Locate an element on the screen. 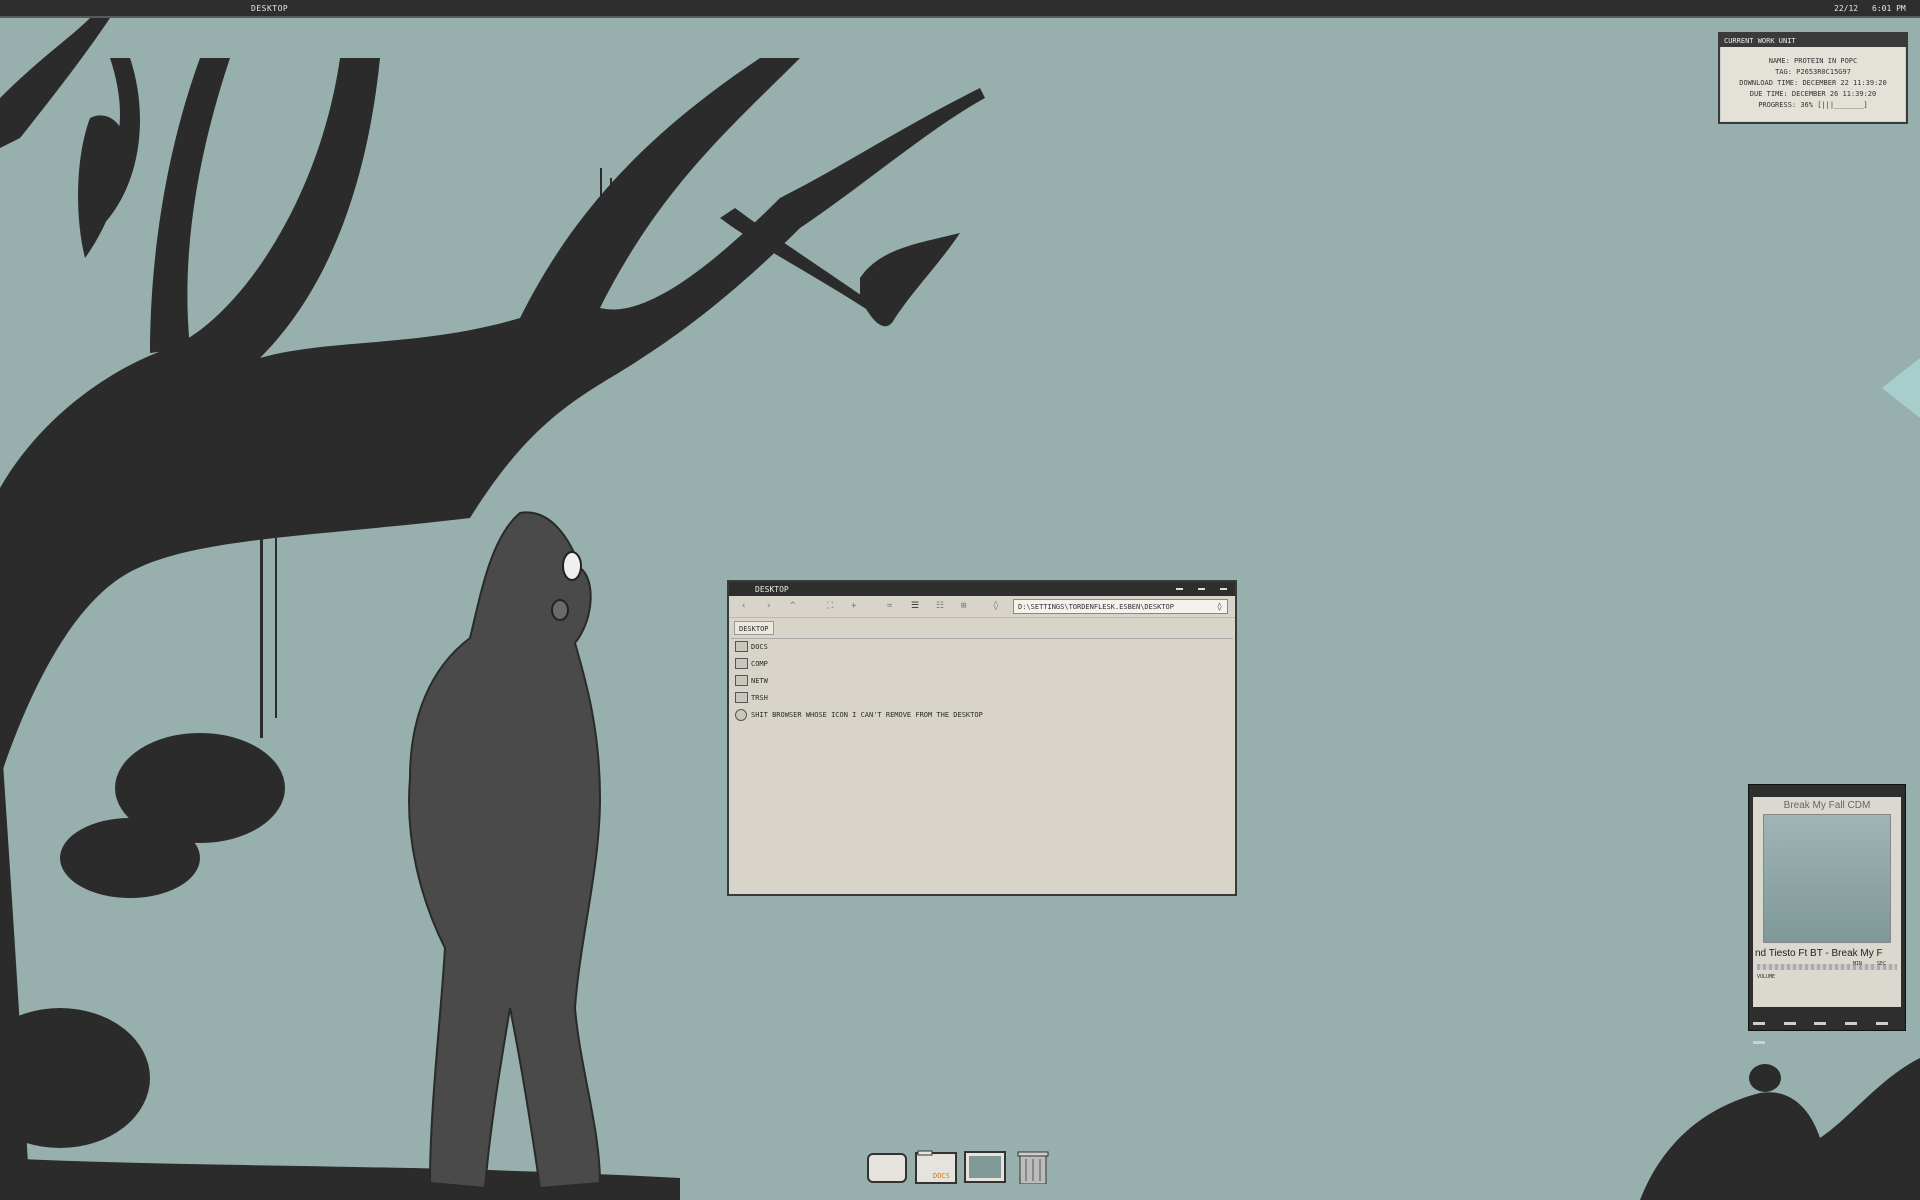 The width and height of the screenshot is (1920, 1200). item-label: DOCS is located at coordinates (759, 647).